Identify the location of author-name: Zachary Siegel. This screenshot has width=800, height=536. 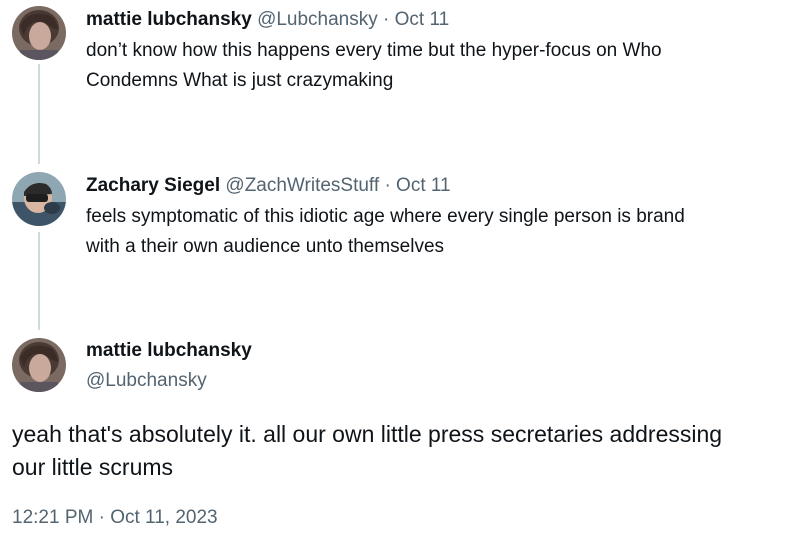
(153, 185).